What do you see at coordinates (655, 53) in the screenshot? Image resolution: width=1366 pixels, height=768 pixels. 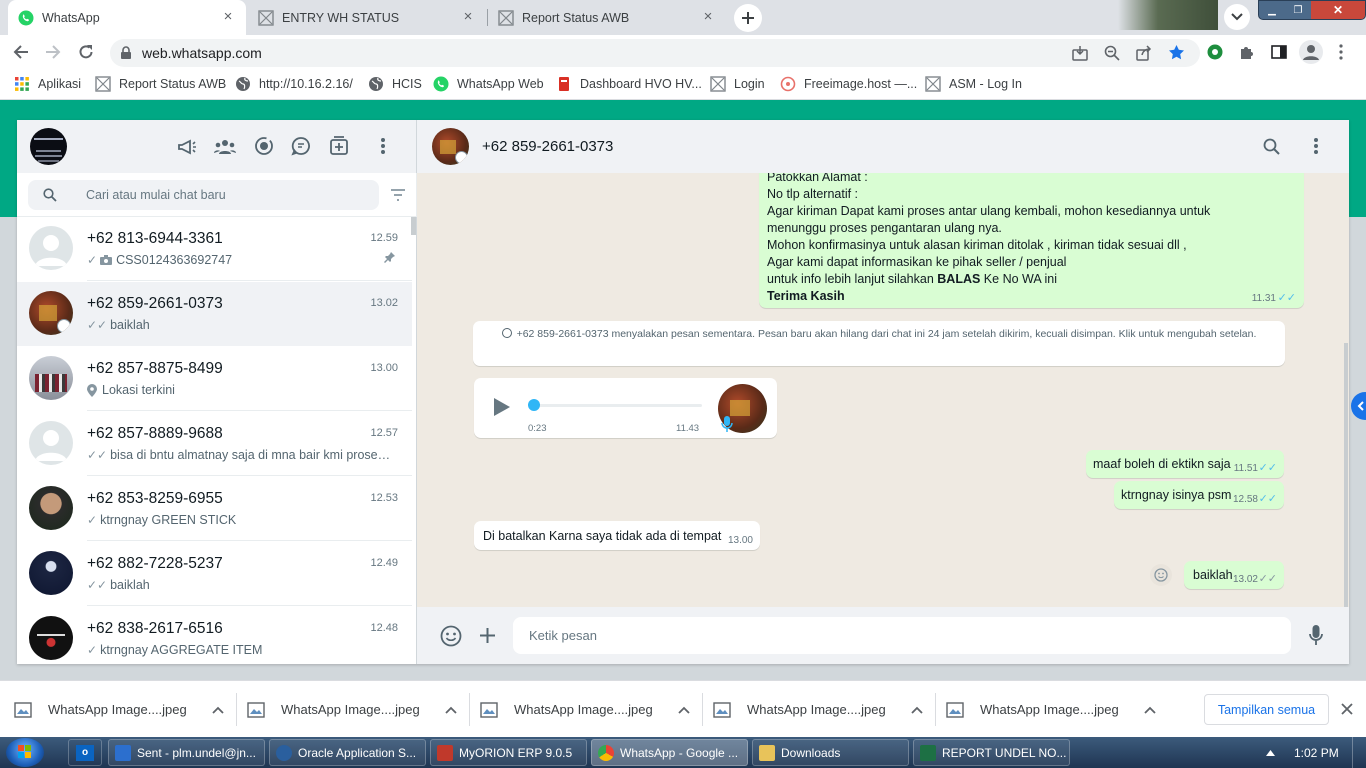 I see `address-bar: web.whatsapp.com` at bounding box center [655, 53].